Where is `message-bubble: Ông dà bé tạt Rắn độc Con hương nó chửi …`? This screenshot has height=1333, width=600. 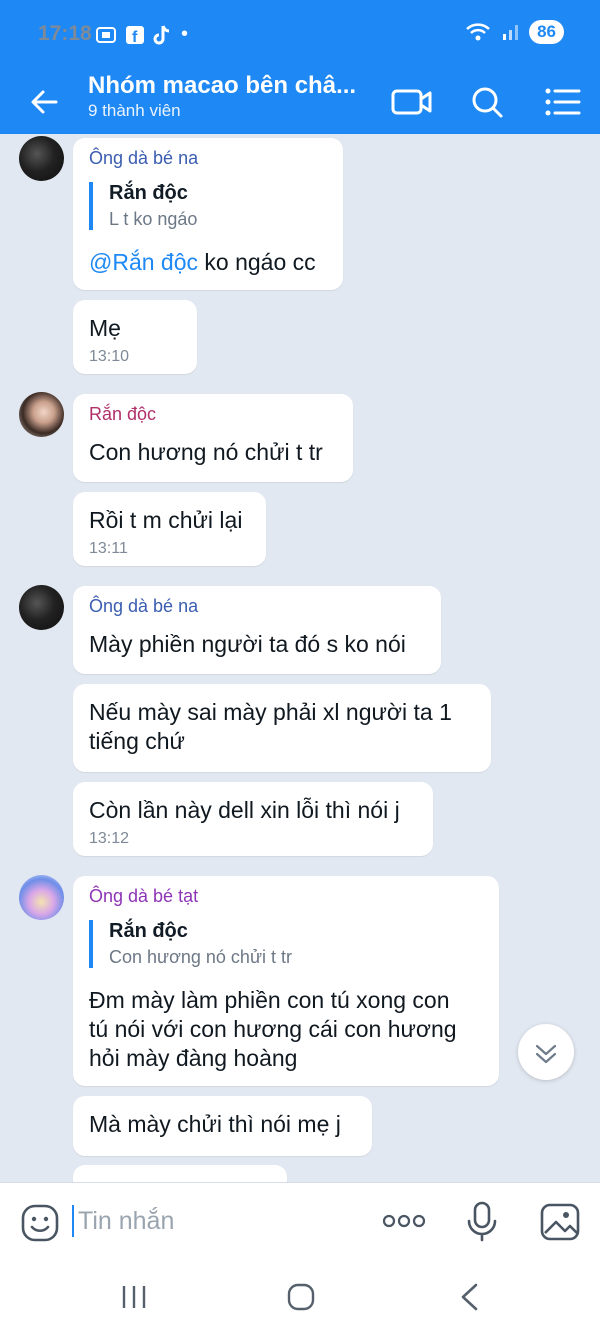
message-bubble: Ông dà bé tạt Rắn độc Con hương nó chửi … is located at coordinates (286, 981).